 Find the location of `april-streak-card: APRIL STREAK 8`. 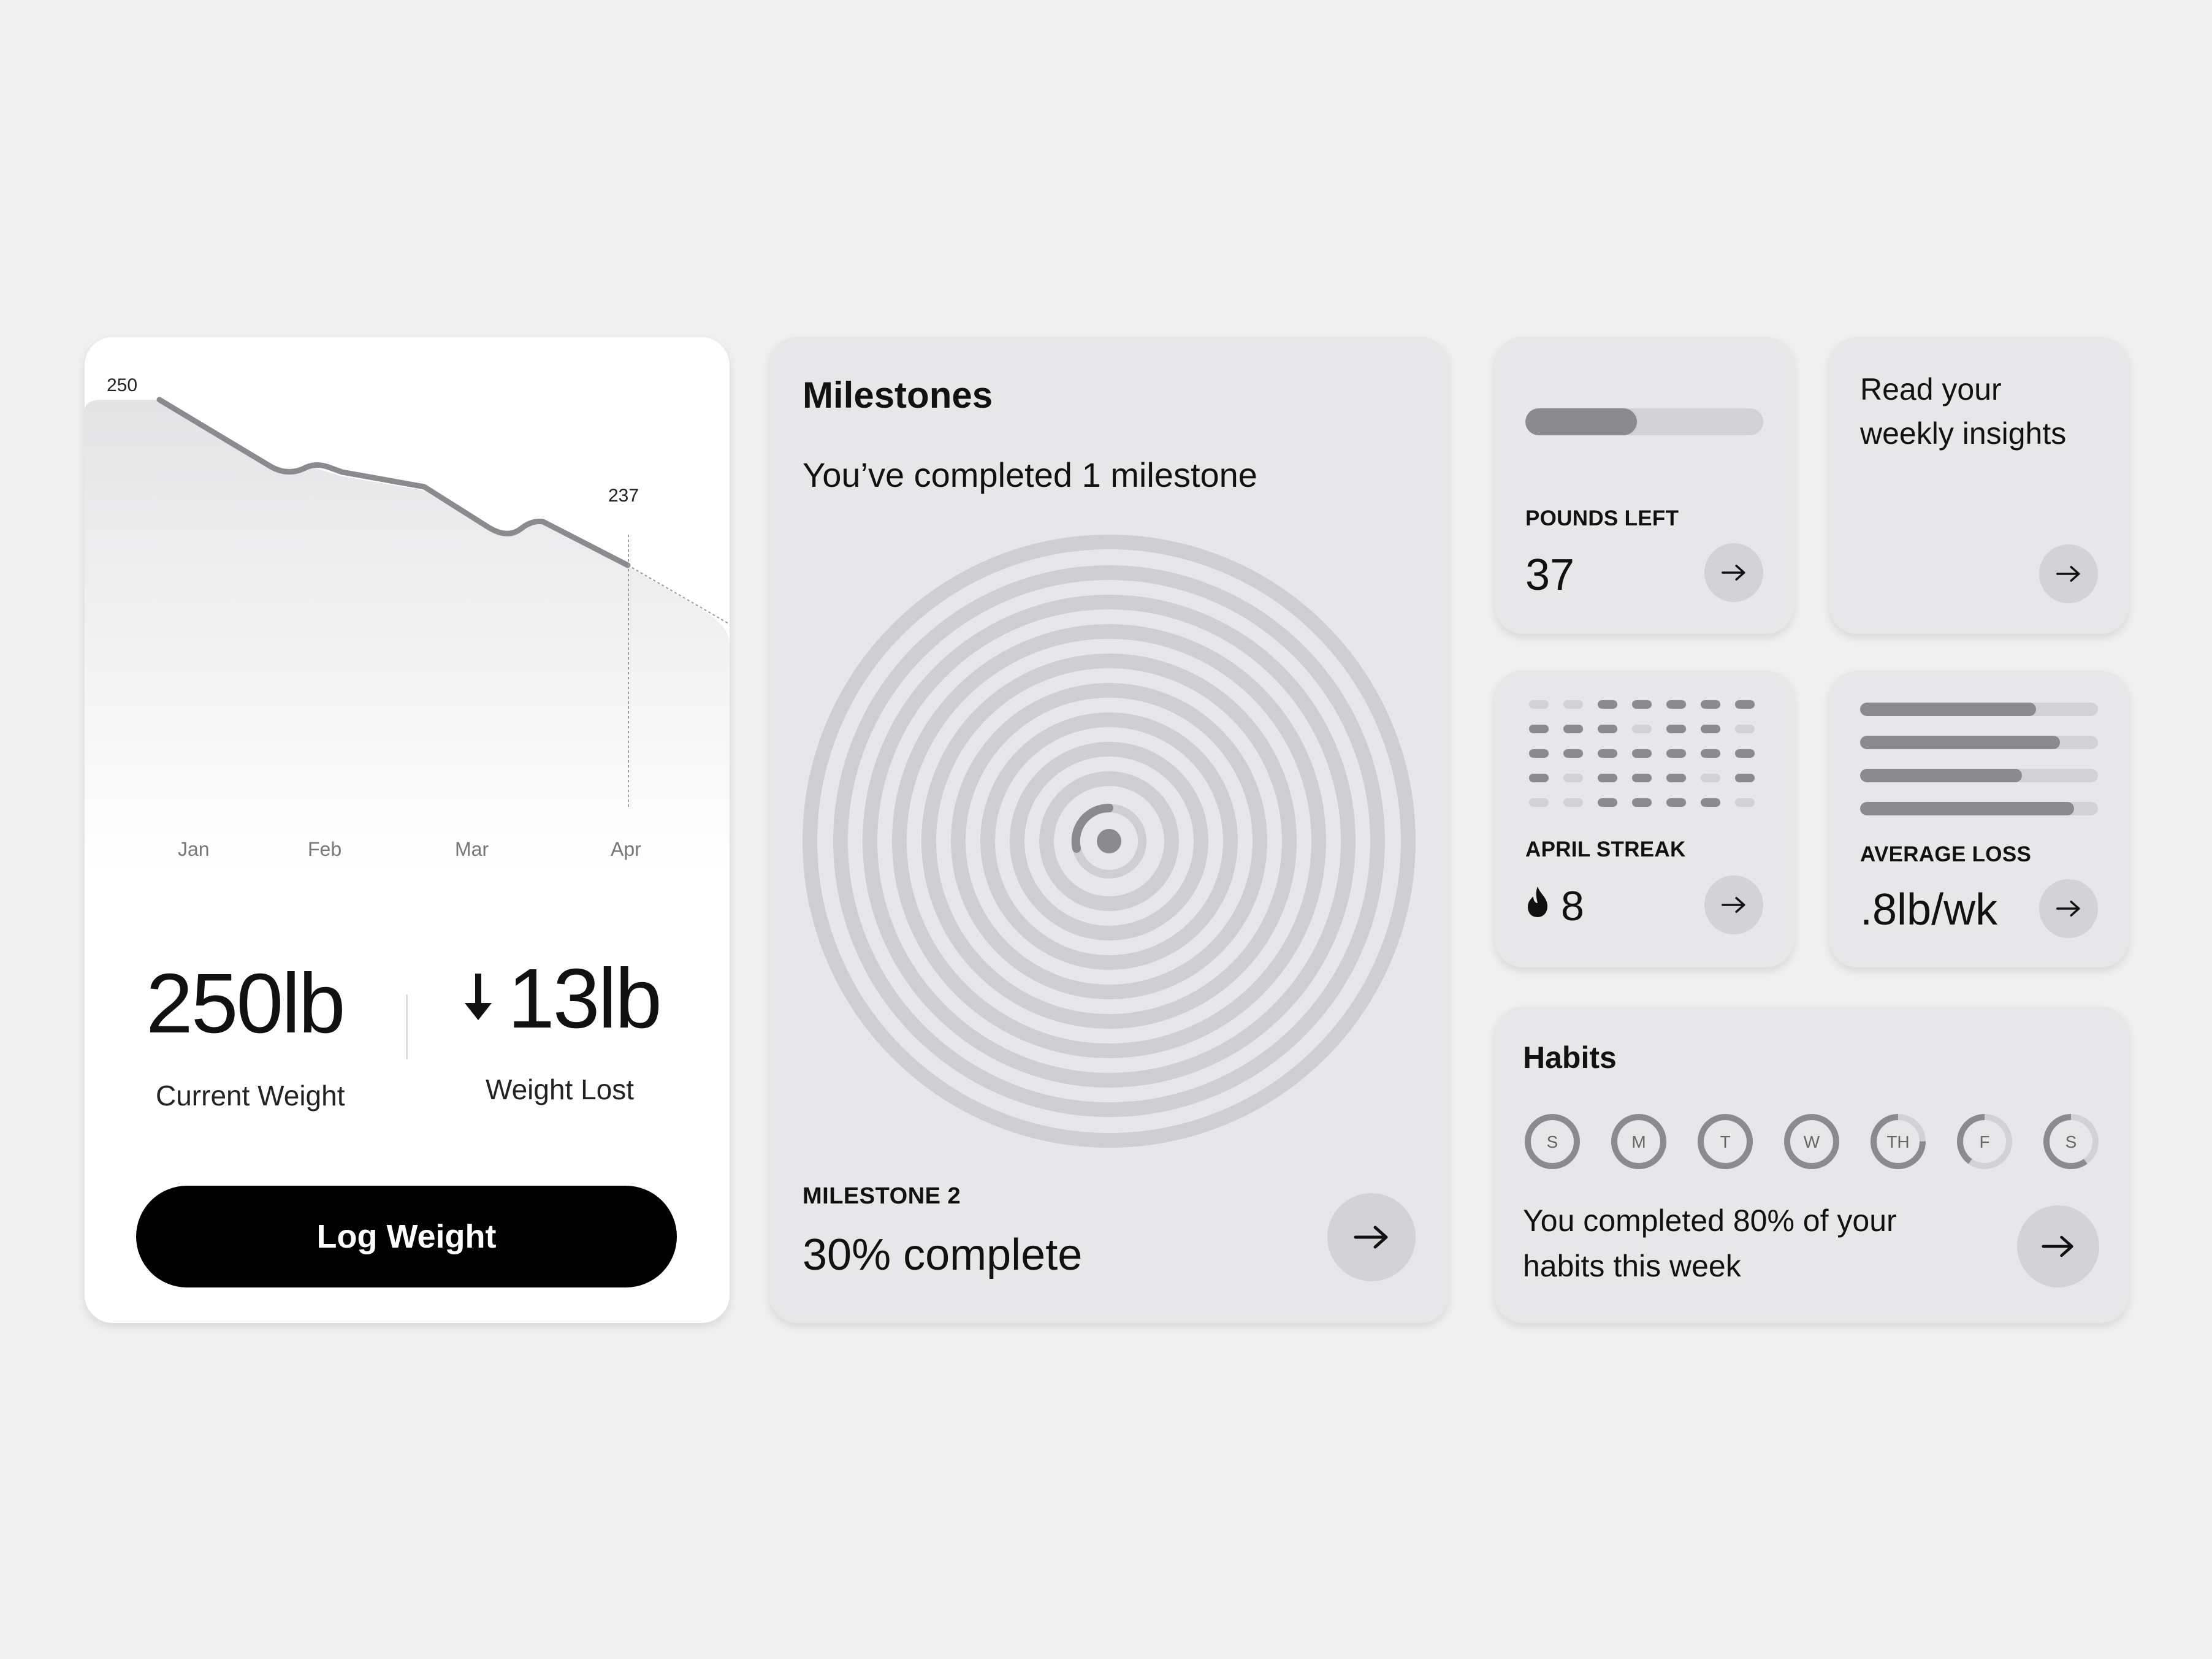

april-streak-card: APRIL STREAK 8 is located at coordinates (1644, 819).